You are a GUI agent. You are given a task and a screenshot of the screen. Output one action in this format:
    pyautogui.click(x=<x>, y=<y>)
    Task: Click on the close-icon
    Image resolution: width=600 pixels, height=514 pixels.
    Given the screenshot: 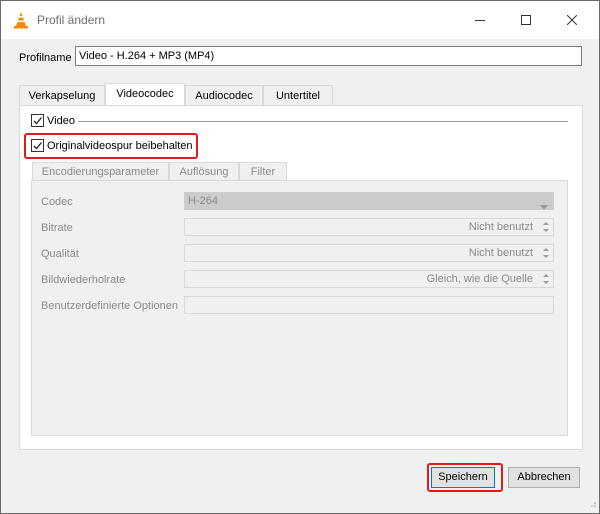 What is the action you would take?
    pyautogui.click(x=572, y=20)
    